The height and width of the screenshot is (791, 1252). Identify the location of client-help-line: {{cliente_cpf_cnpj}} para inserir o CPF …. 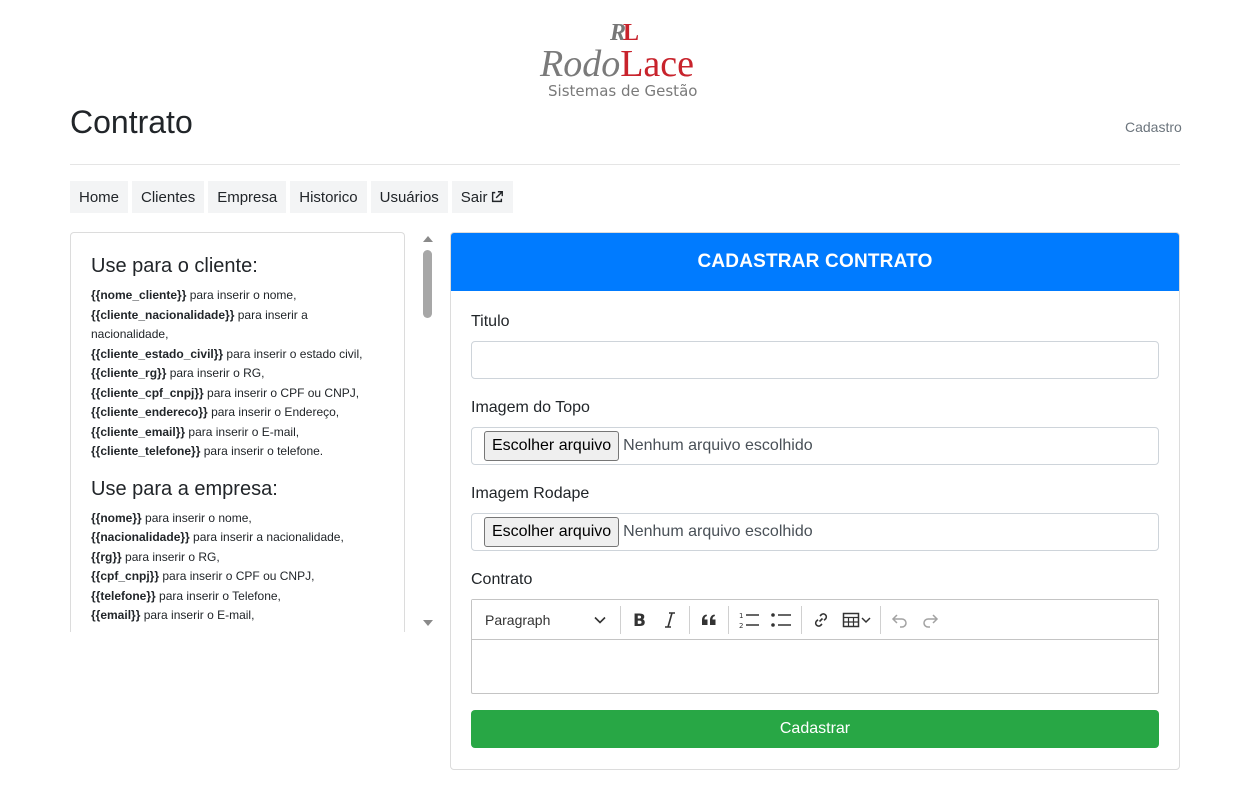
(237, 394).